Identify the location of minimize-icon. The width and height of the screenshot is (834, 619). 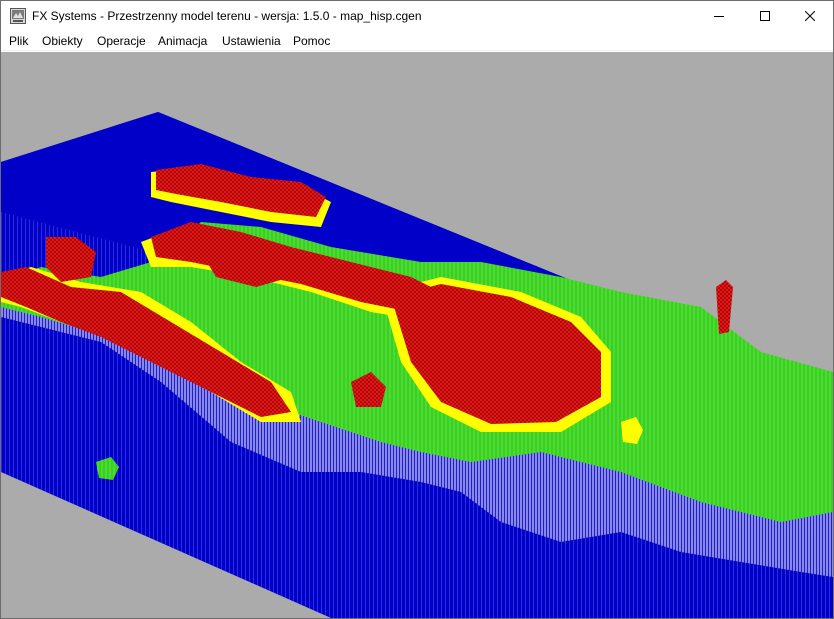
(719, 16).